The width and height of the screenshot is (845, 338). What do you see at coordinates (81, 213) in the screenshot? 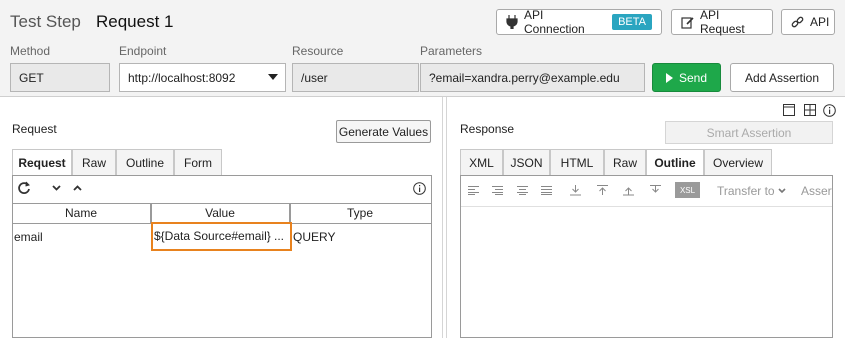
I see `column-header-name: Name` at bounding box center [81, 213].